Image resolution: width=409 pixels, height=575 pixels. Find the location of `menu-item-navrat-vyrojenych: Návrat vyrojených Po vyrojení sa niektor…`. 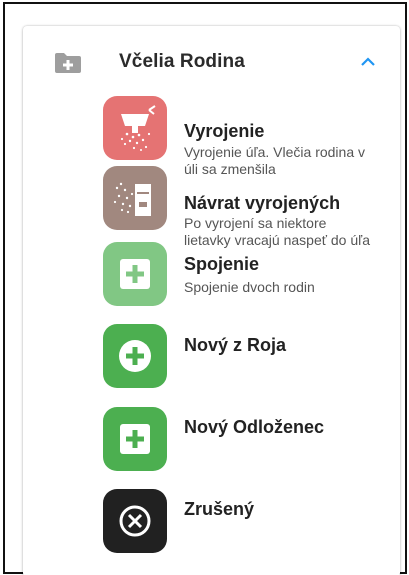

menu-item-navrat-vyrojenych: Návrat vyrojených Po vyrojení sa niektor… is located at coordinates (211, 207).